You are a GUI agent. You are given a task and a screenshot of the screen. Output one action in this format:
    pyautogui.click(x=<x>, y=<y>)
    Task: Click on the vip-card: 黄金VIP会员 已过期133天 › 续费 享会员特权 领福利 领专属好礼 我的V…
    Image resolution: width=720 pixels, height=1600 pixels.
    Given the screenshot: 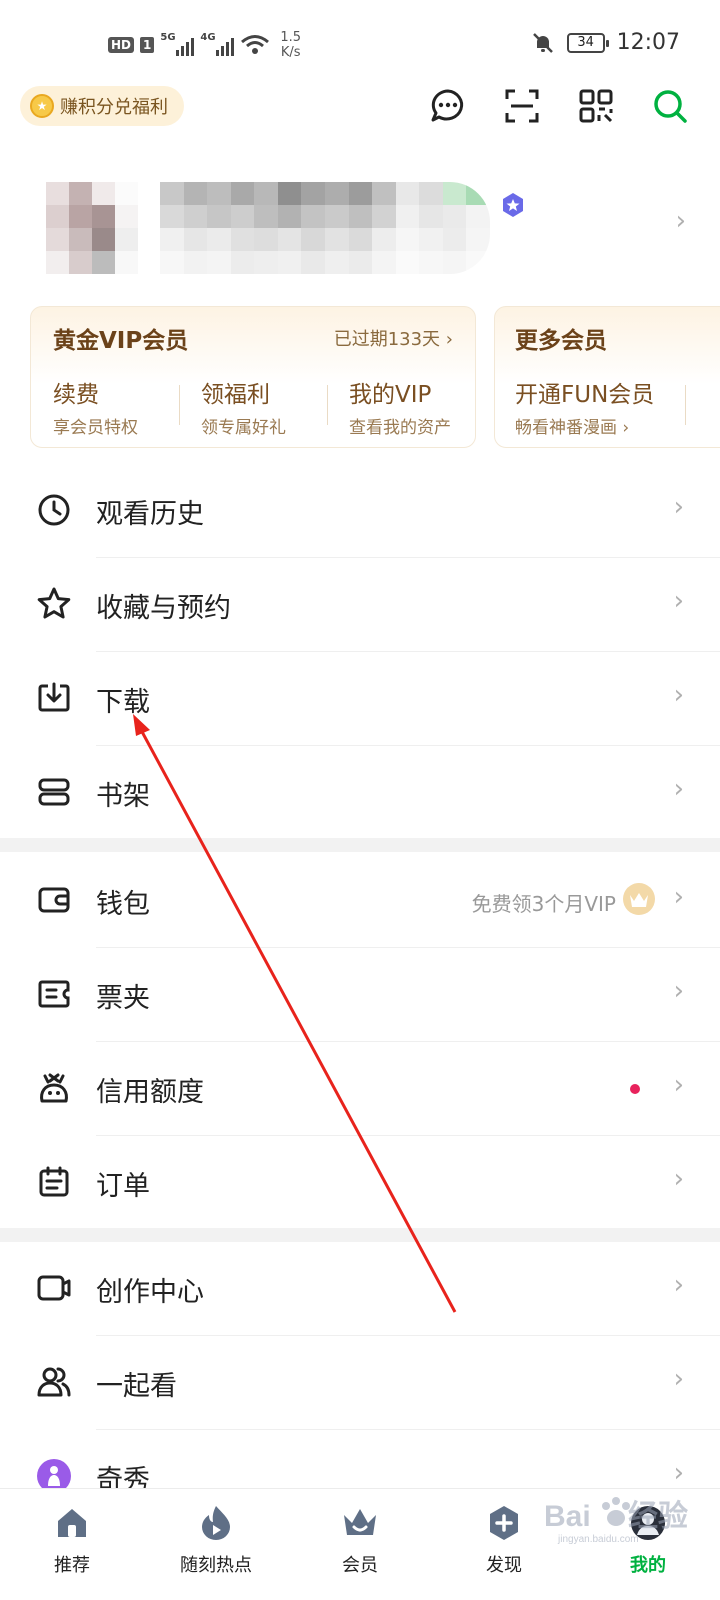 What is the action you would take?
    pyautogui.click(x=253, y=377)
    